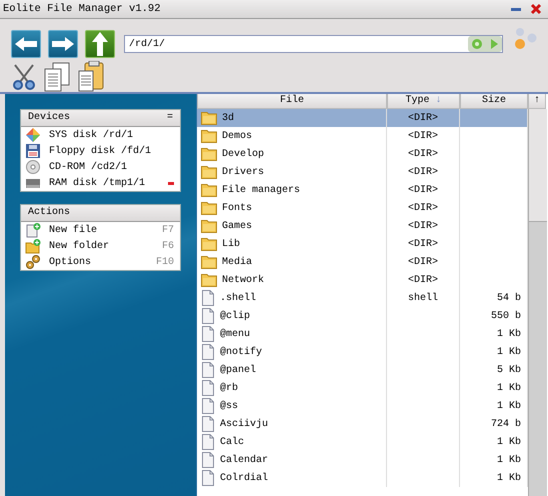  What do you see at coordinates (100, 246) in the screenshot?
I see `action-item: New folder F6` at bounding box center [100, 246].